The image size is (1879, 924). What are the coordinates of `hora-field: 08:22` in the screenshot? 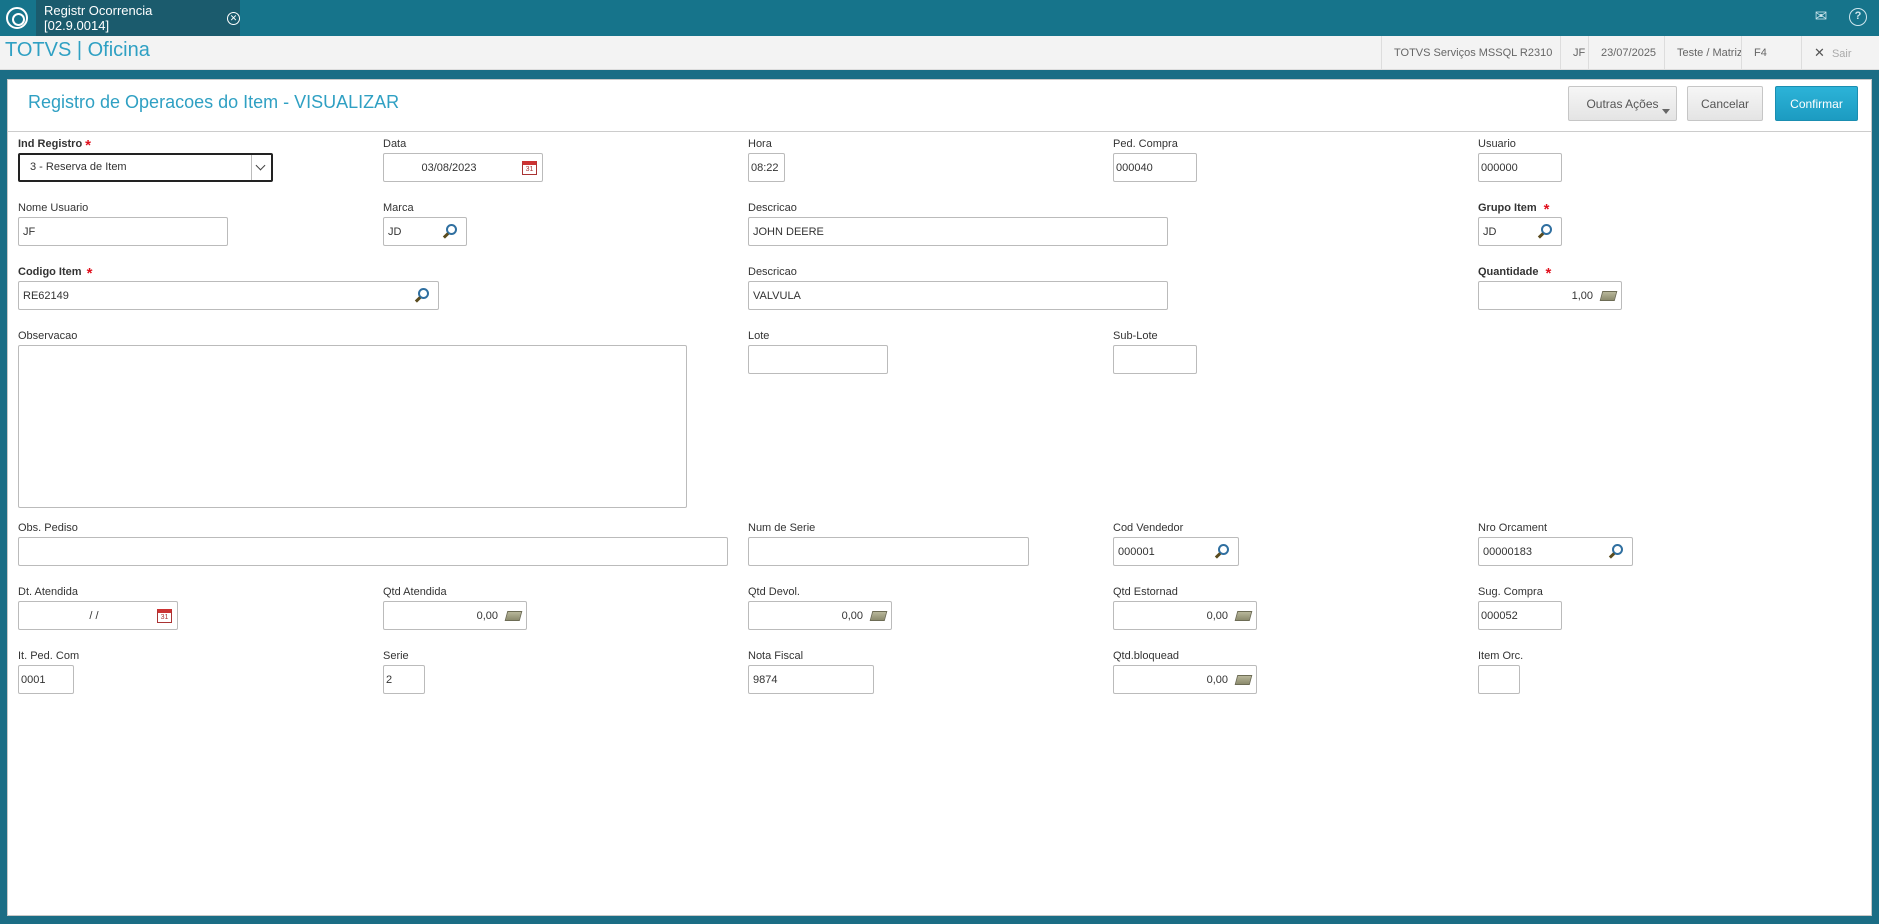 It's located at (766, 167).